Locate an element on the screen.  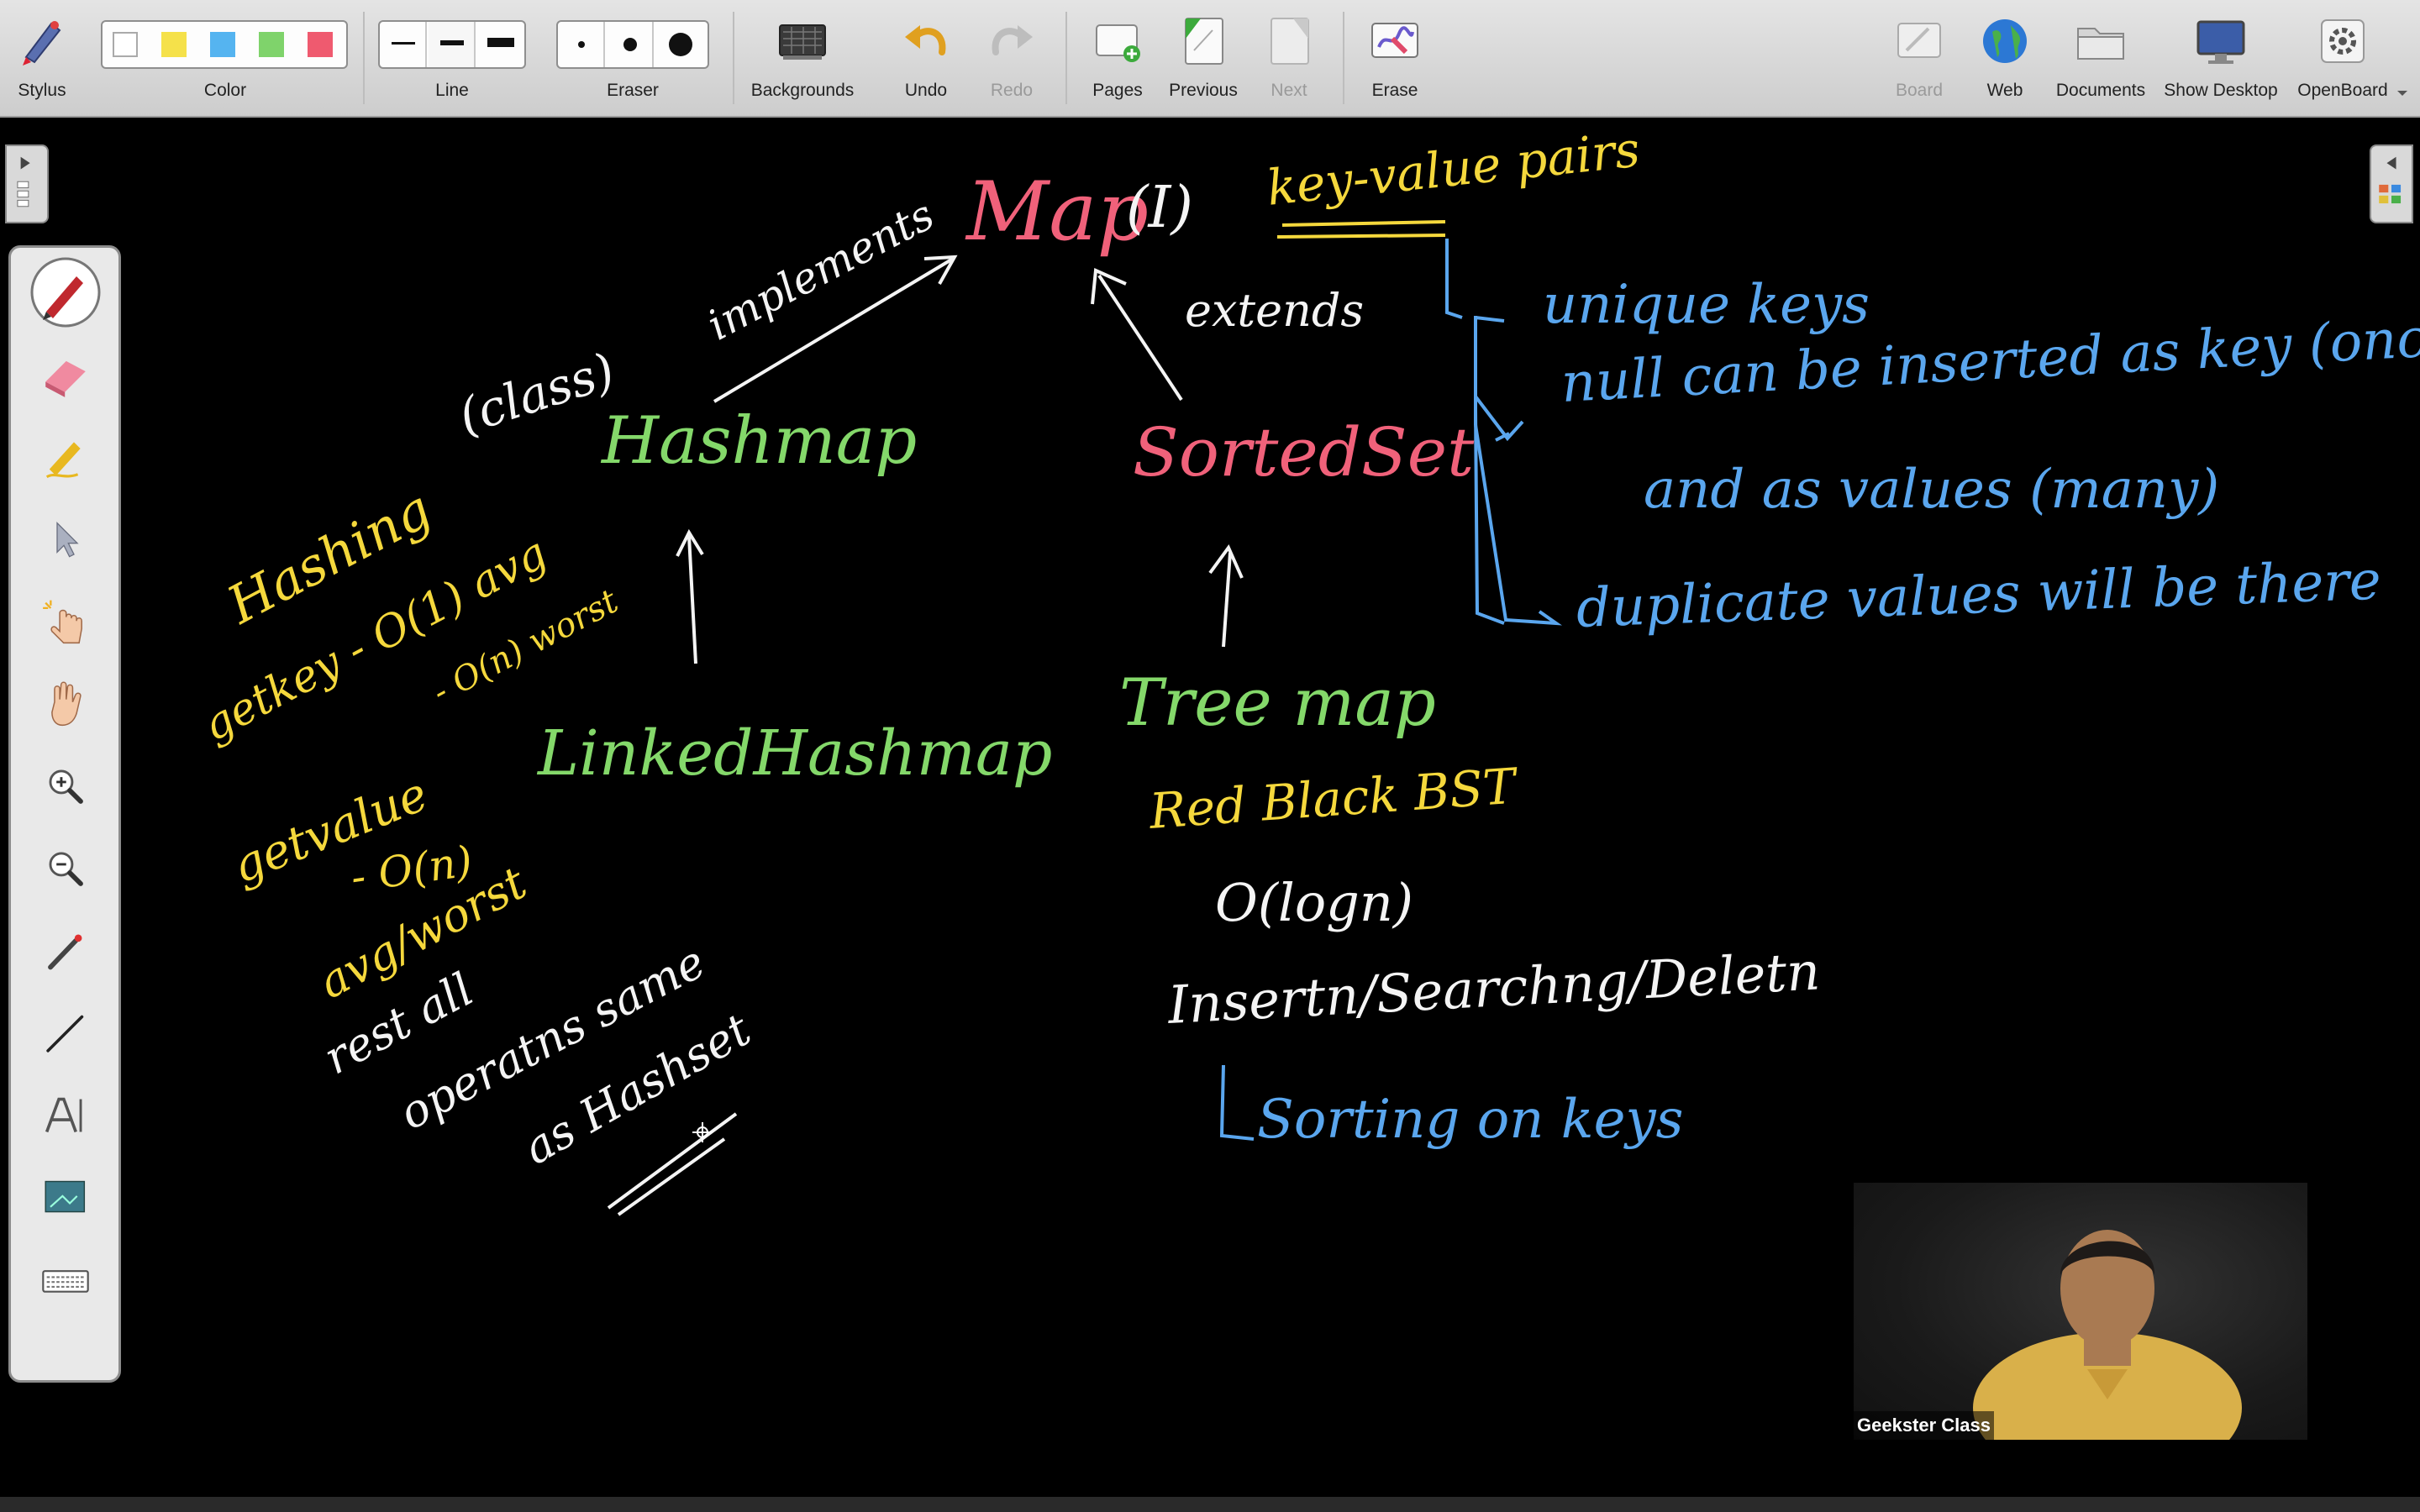
eraser-group: Eraser is located at coordinates (633, 59).